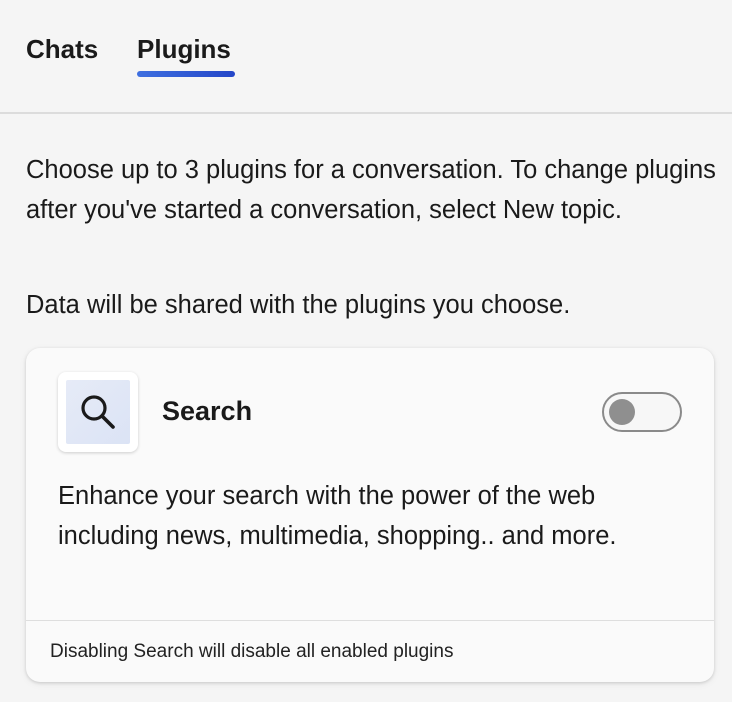 Image resolution: width=732 pixels, height=702 pixels. Describe the element at coordinates (622, 412) in the screenshot. I see `toggle-knob` at that location.